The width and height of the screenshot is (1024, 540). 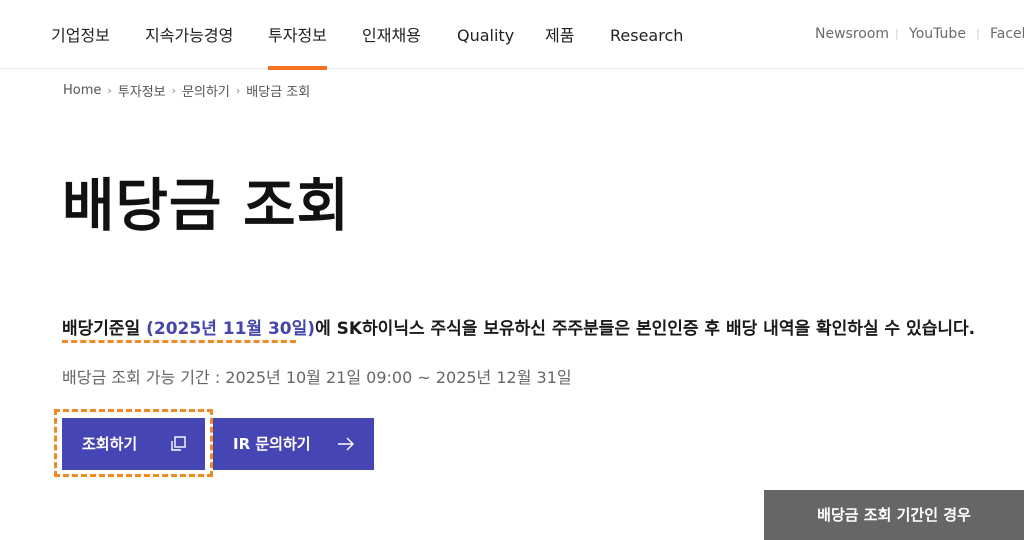 I want to click on nav-item-products: 제품, so click(x=559, y=34).